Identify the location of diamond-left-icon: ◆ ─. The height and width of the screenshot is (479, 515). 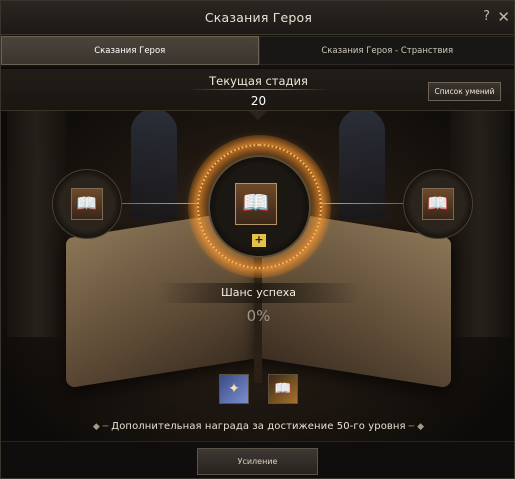
(102, 427).